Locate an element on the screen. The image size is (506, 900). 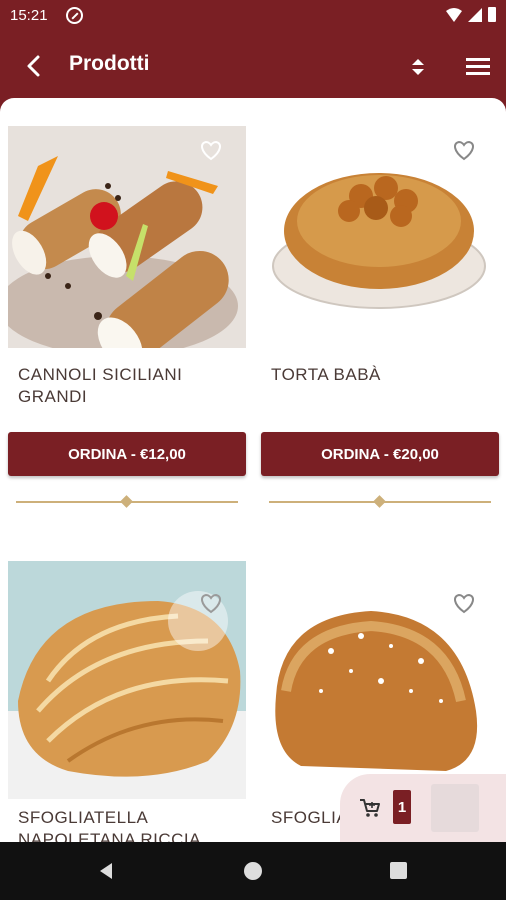
status-time: 15:21 is located at coordinates (29, 15).